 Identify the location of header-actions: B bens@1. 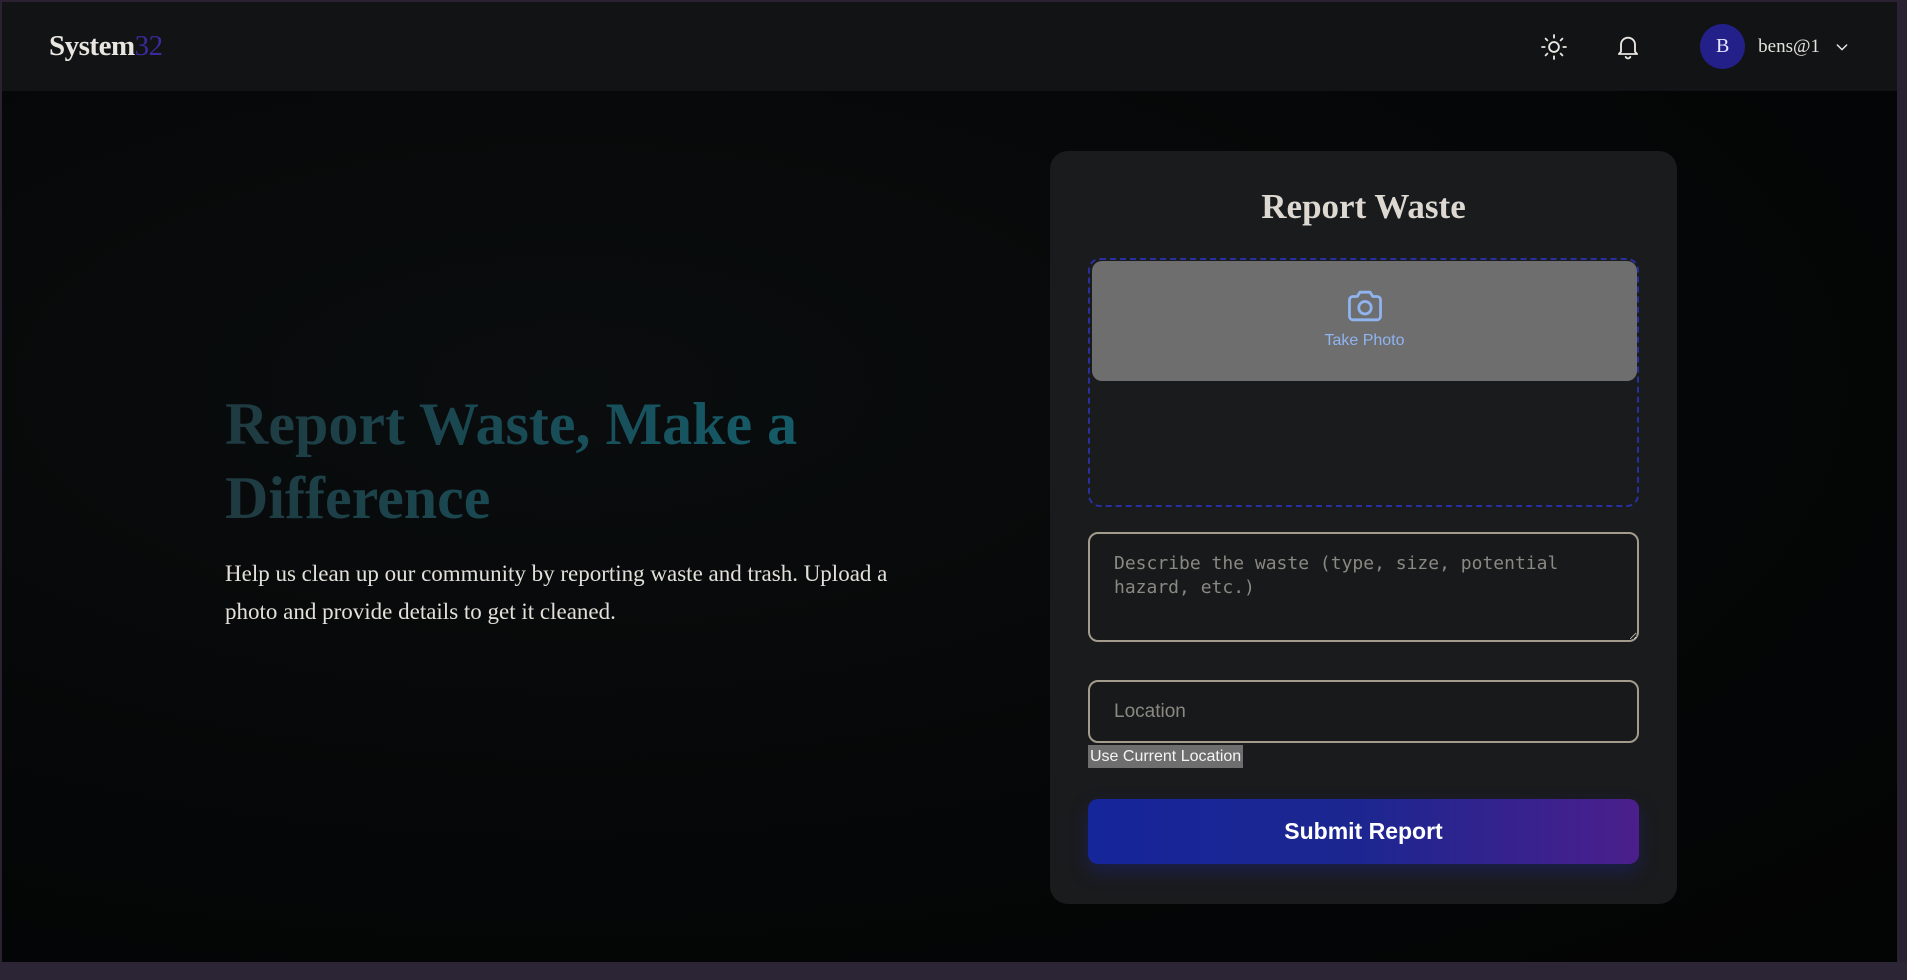
(1692, 46).